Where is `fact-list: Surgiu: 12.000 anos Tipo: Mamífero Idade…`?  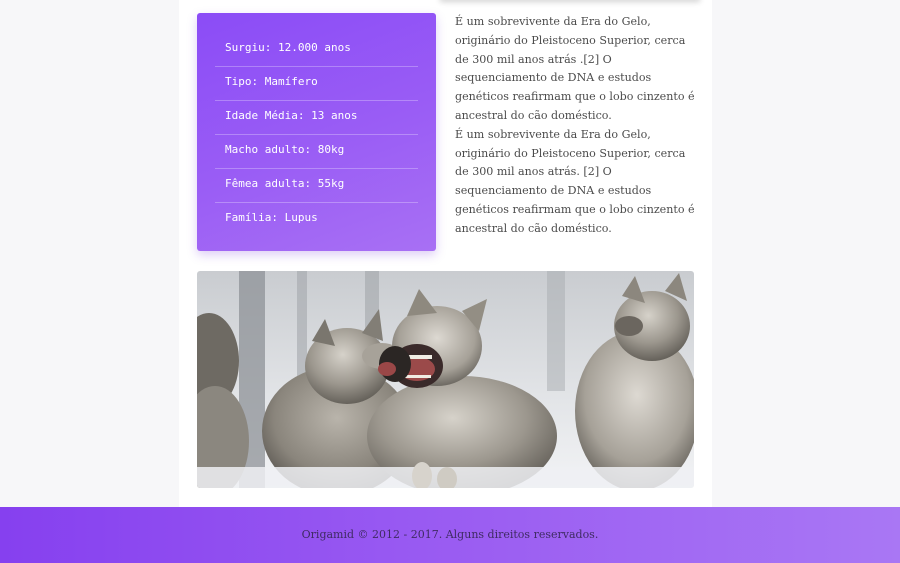
fact-list: Surgiu: 12.000 anos Tipo: Mamífero Idade… is located at coordinates (316, 135).